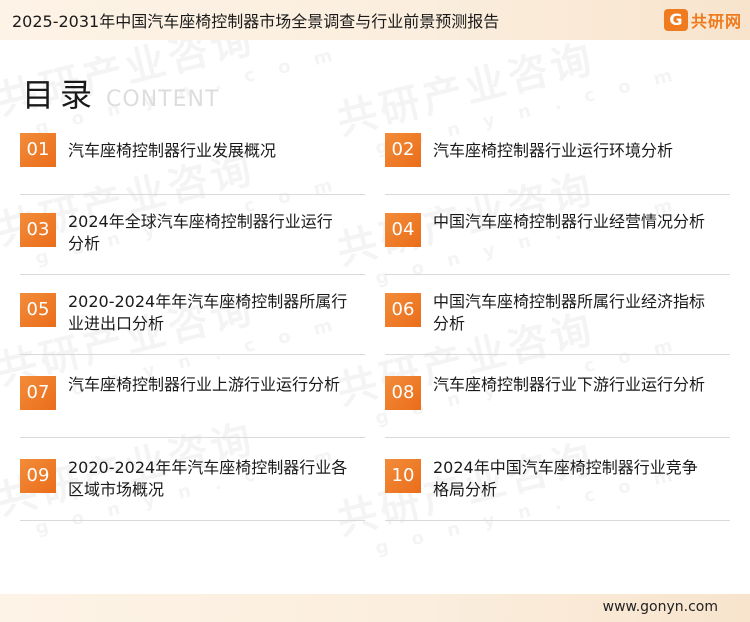 Image resolution: width=750 pixels, height=622 pixels. I want to click on toc-item: 02 汽车座椅控制器行业运行环境分析, so click(557, 164).